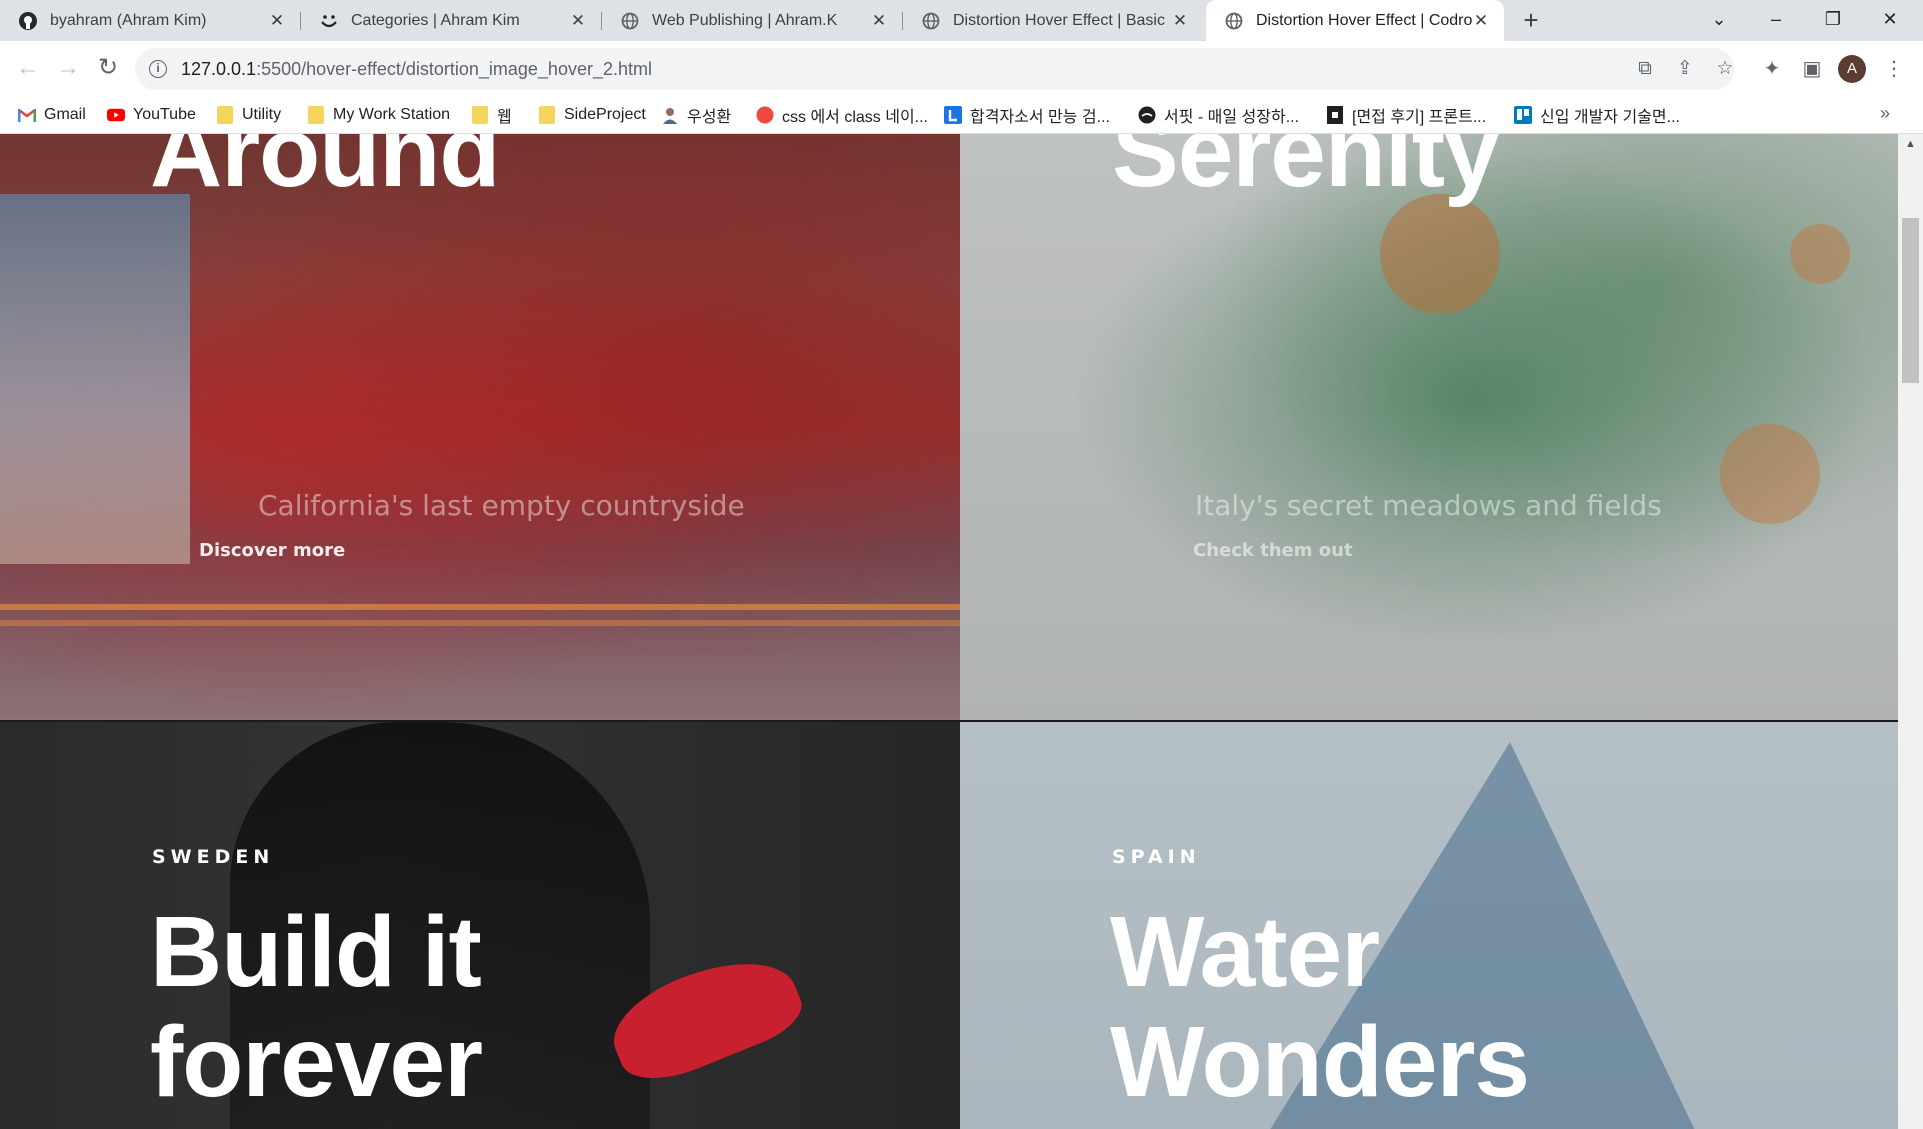  Describe the element at coordinates (378, 115) in the screenshot. I see `bookmark-folder-my-work-station: My Work Station` at that location.